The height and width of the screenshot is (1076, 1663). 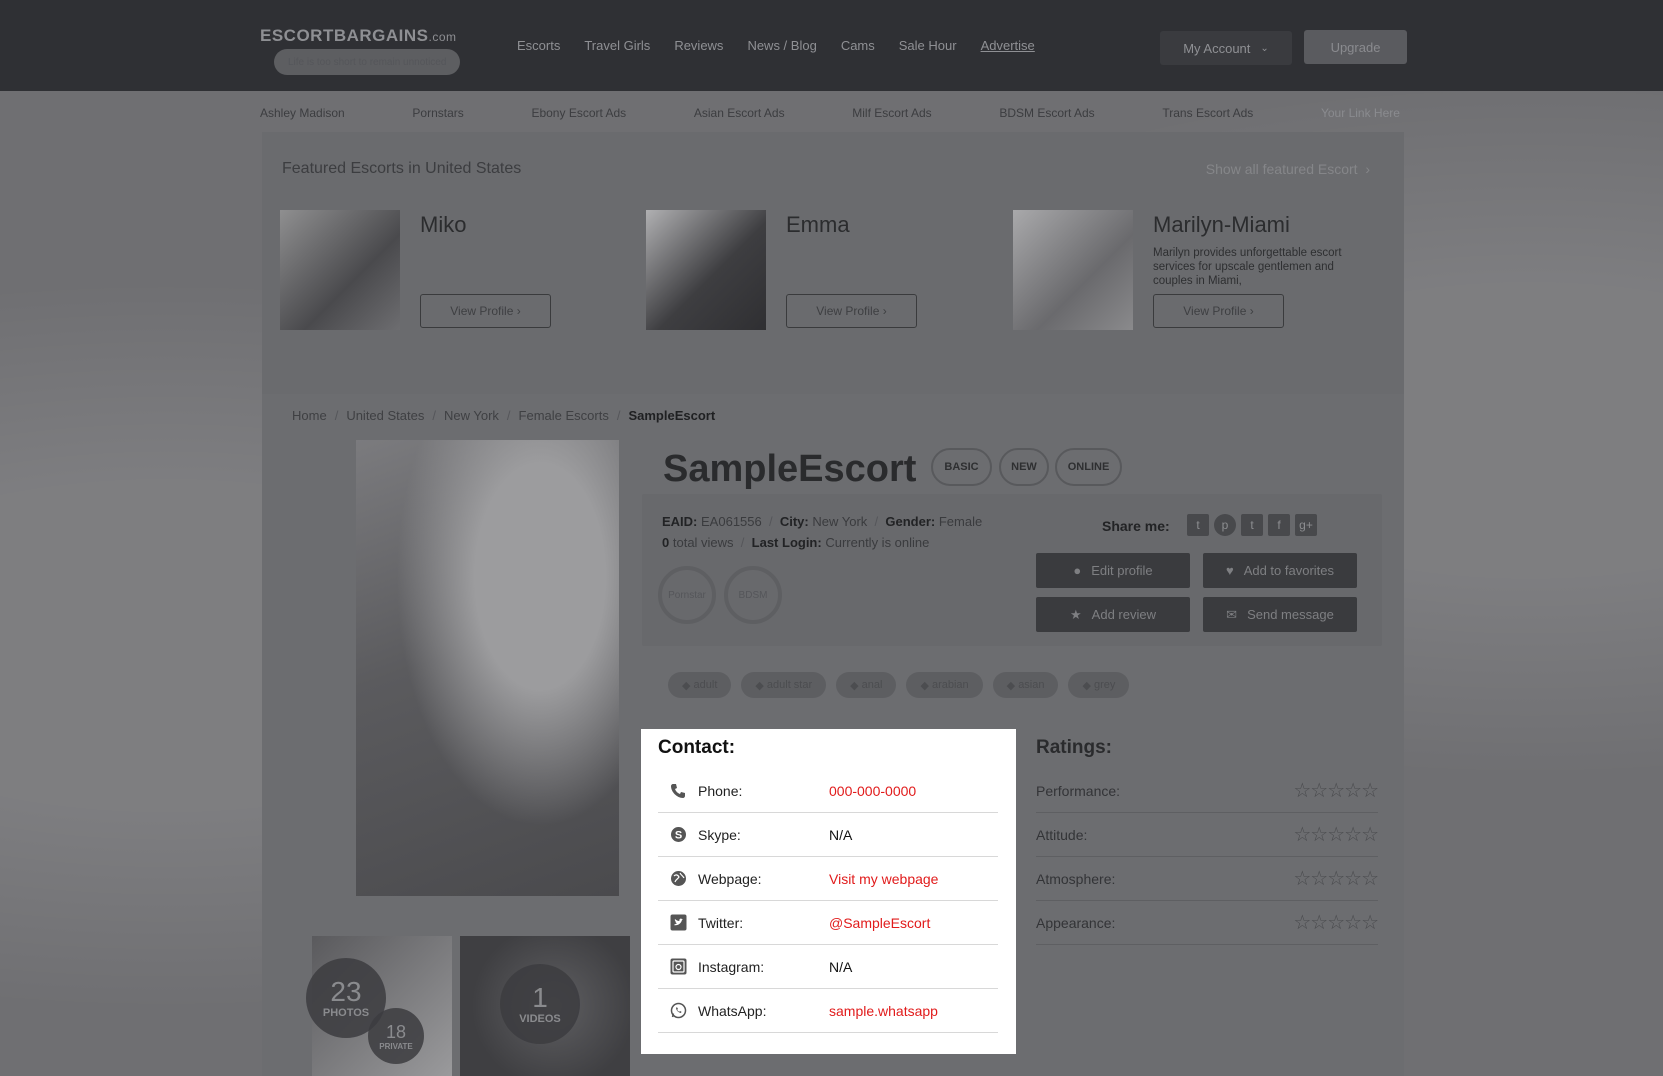 I want to click on breadcrumb-country: United States, so click(x=385, y=415).